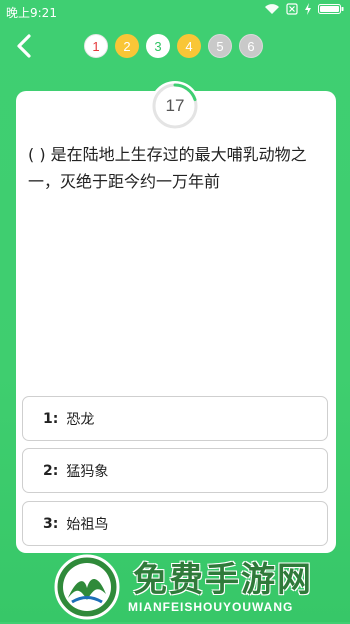 This screenshot has width=350, height=624. Describe the element at coordinates (292, 9) in the screenshot. I see `sim-off-icon` at that location.